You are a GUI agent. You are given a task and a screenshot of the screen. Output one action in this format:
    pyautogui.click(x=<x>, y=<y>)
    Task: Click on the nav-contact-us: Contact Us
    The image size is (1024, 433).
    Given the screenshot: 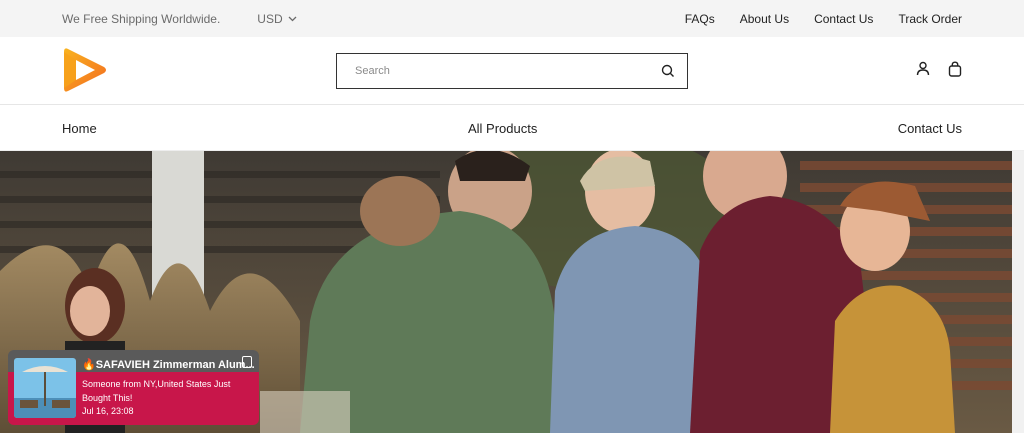 What is the action you would take?
    pyautogui.click(x=930, y=128)
    